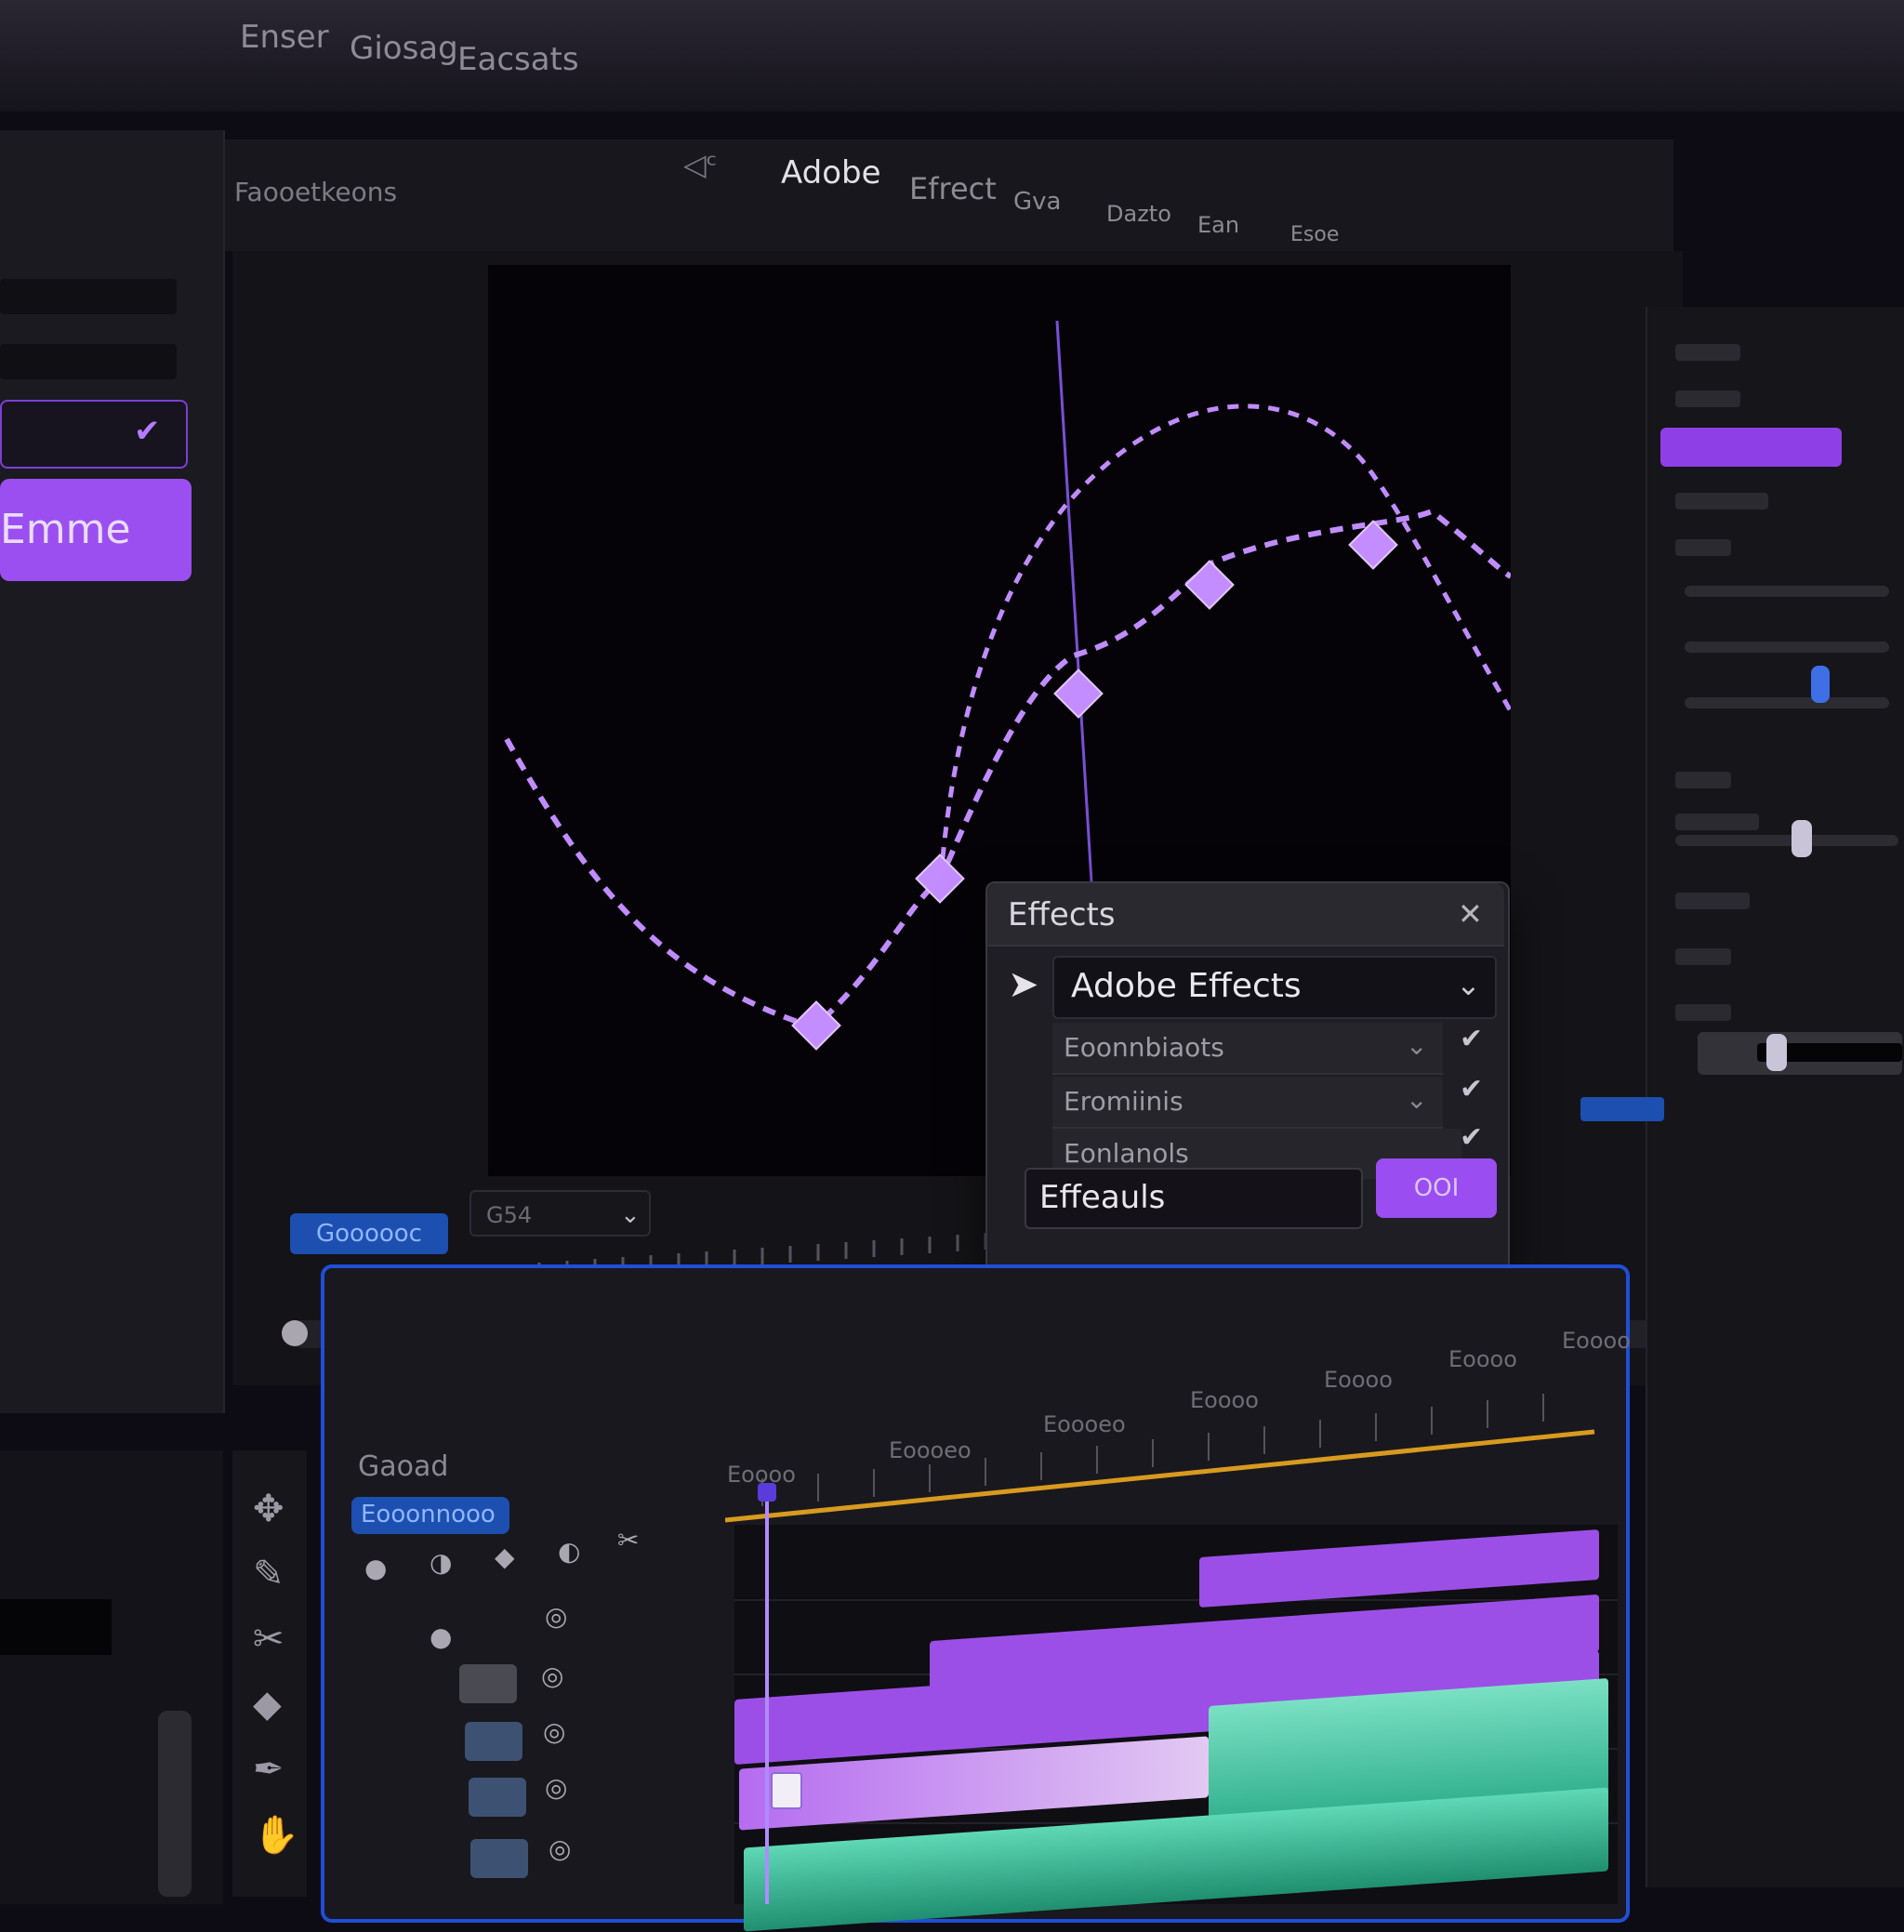 The image size is (1904, 1932). What do you see at coordinates (1186, 986) in the screenshot?
I see `effects-category-select-value: Adobe Effects` at bounding box center [1186, 986].